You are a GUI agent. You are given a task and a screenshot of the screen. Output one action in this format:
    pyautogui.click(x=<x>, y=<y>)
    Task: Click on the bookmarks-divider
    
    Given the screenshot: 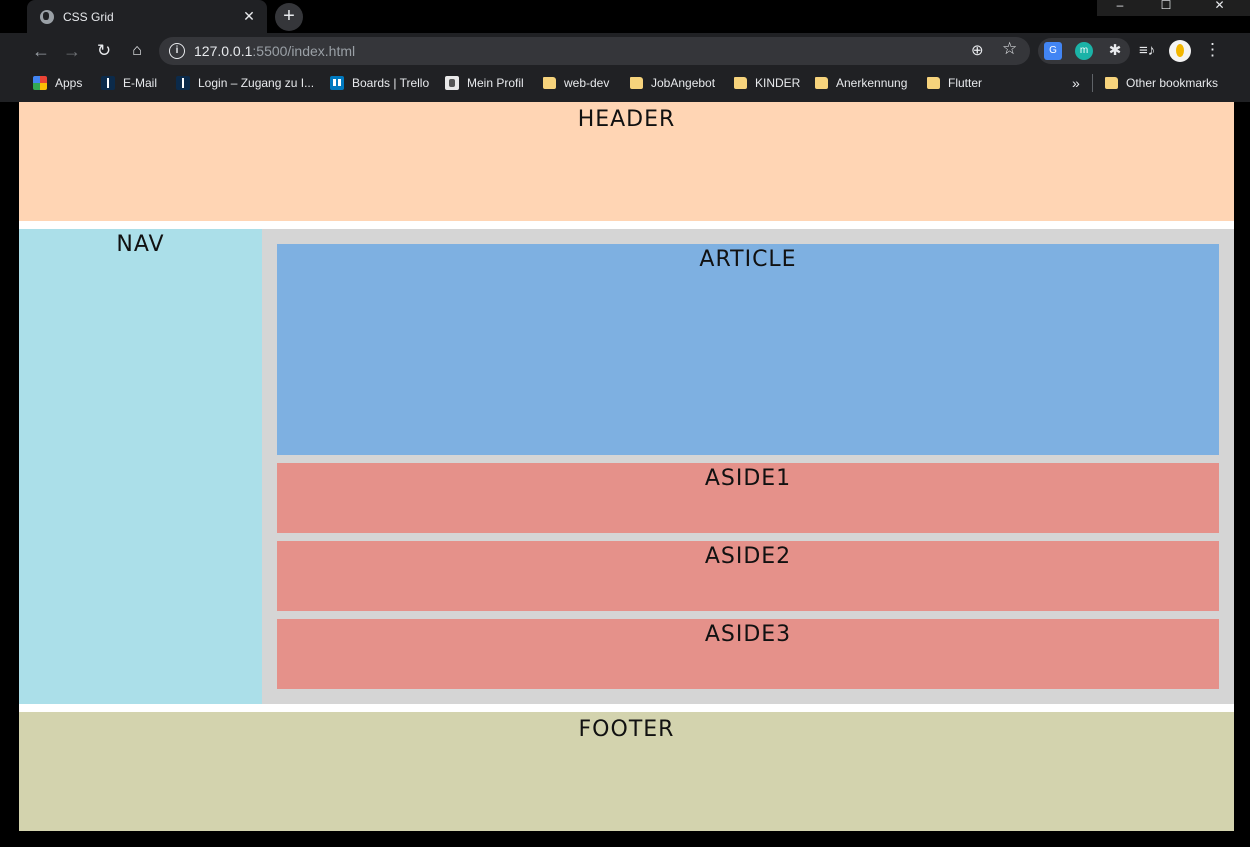 What is the action you would take?
    pyautogui.click(x=1092, y=83)
    